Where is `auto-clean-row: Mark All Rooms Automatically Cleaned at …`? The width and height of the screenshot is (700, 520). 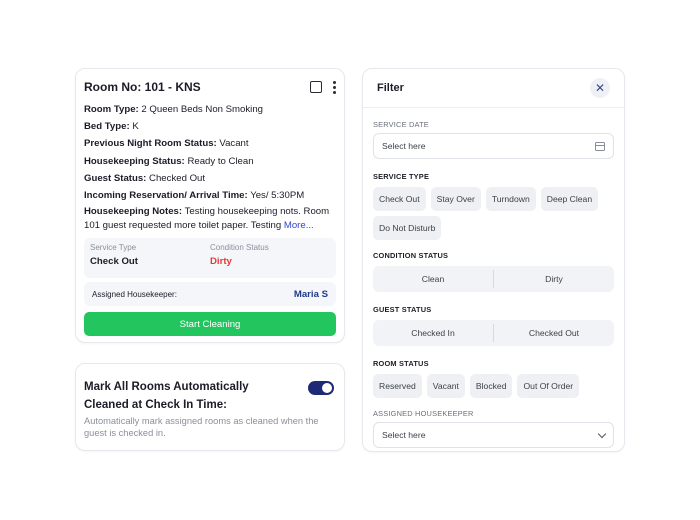 auto-clean-row: Mark All Rooms Automatically Cleaned at … is located at coordinates (210, 396).